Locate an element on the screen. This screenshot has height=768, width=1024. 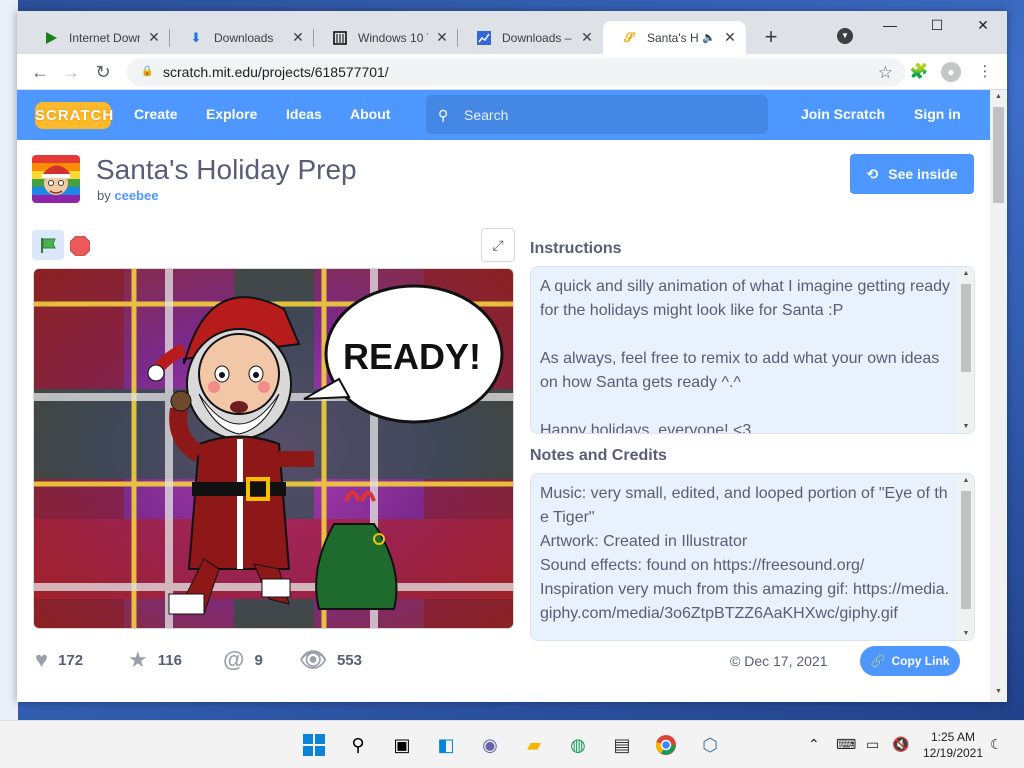
tab-title: Downloads is located at coordinates (244, 37).